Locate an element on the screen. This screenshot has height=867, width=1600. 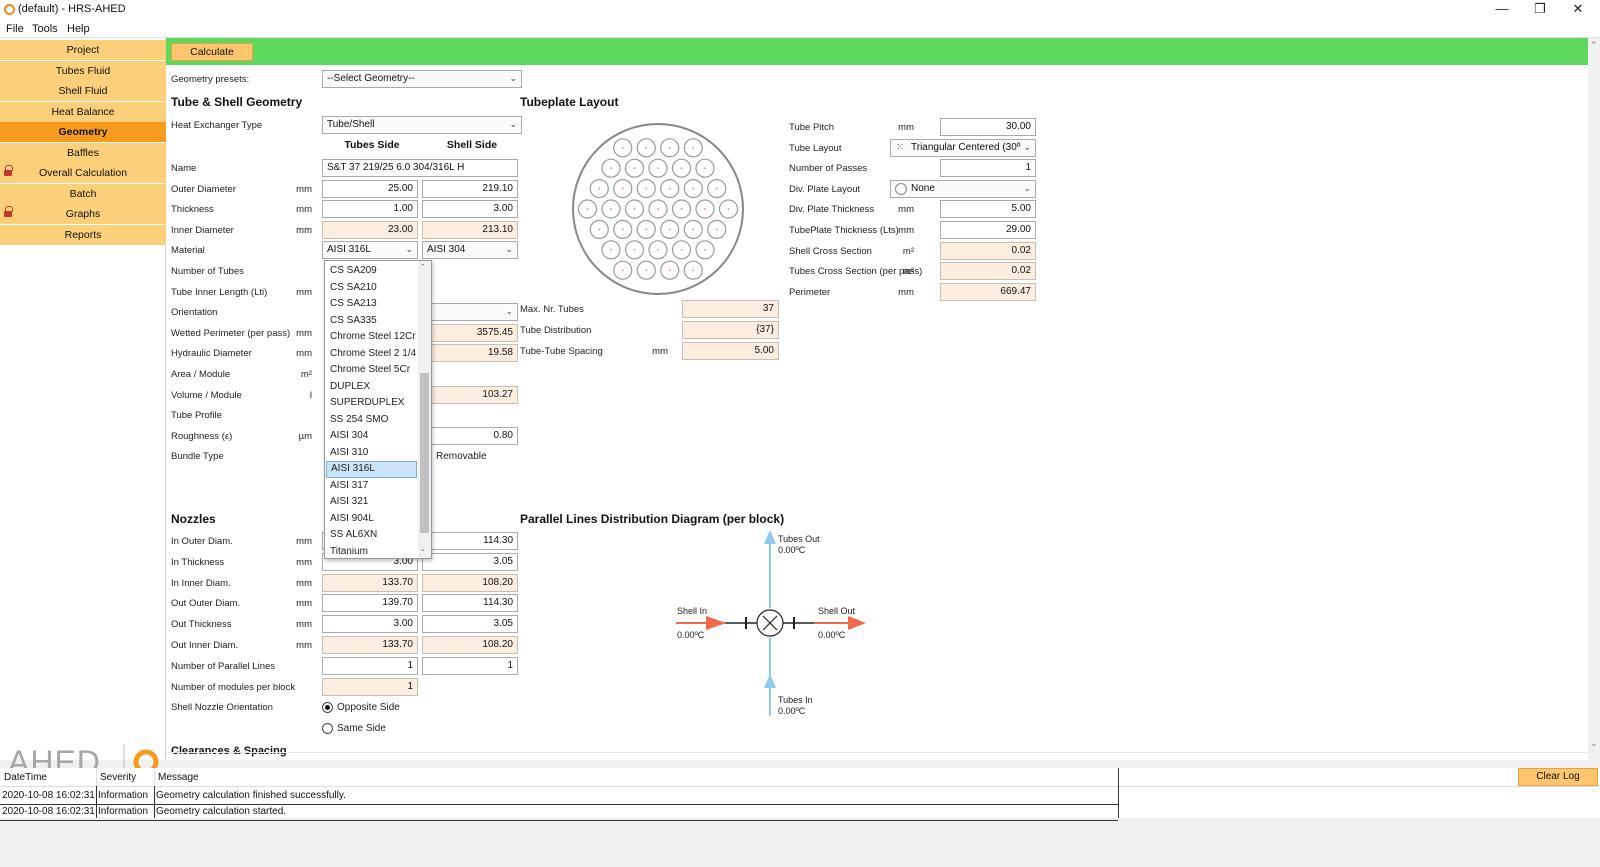
hx-type-select: Tube/Shell ⌄ is located at coordinates (422, 125).